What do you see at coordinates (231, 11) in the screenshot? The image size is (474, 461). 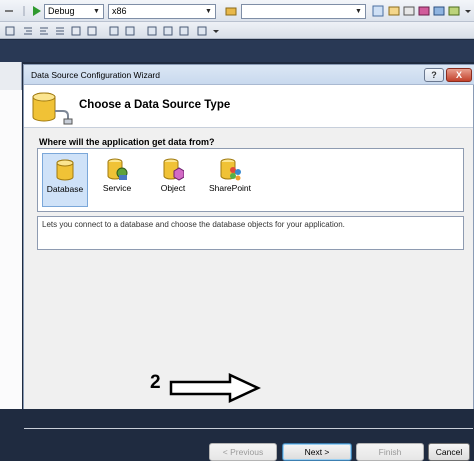 I see `find-in-files-icon` at bounding box center [231, 11].